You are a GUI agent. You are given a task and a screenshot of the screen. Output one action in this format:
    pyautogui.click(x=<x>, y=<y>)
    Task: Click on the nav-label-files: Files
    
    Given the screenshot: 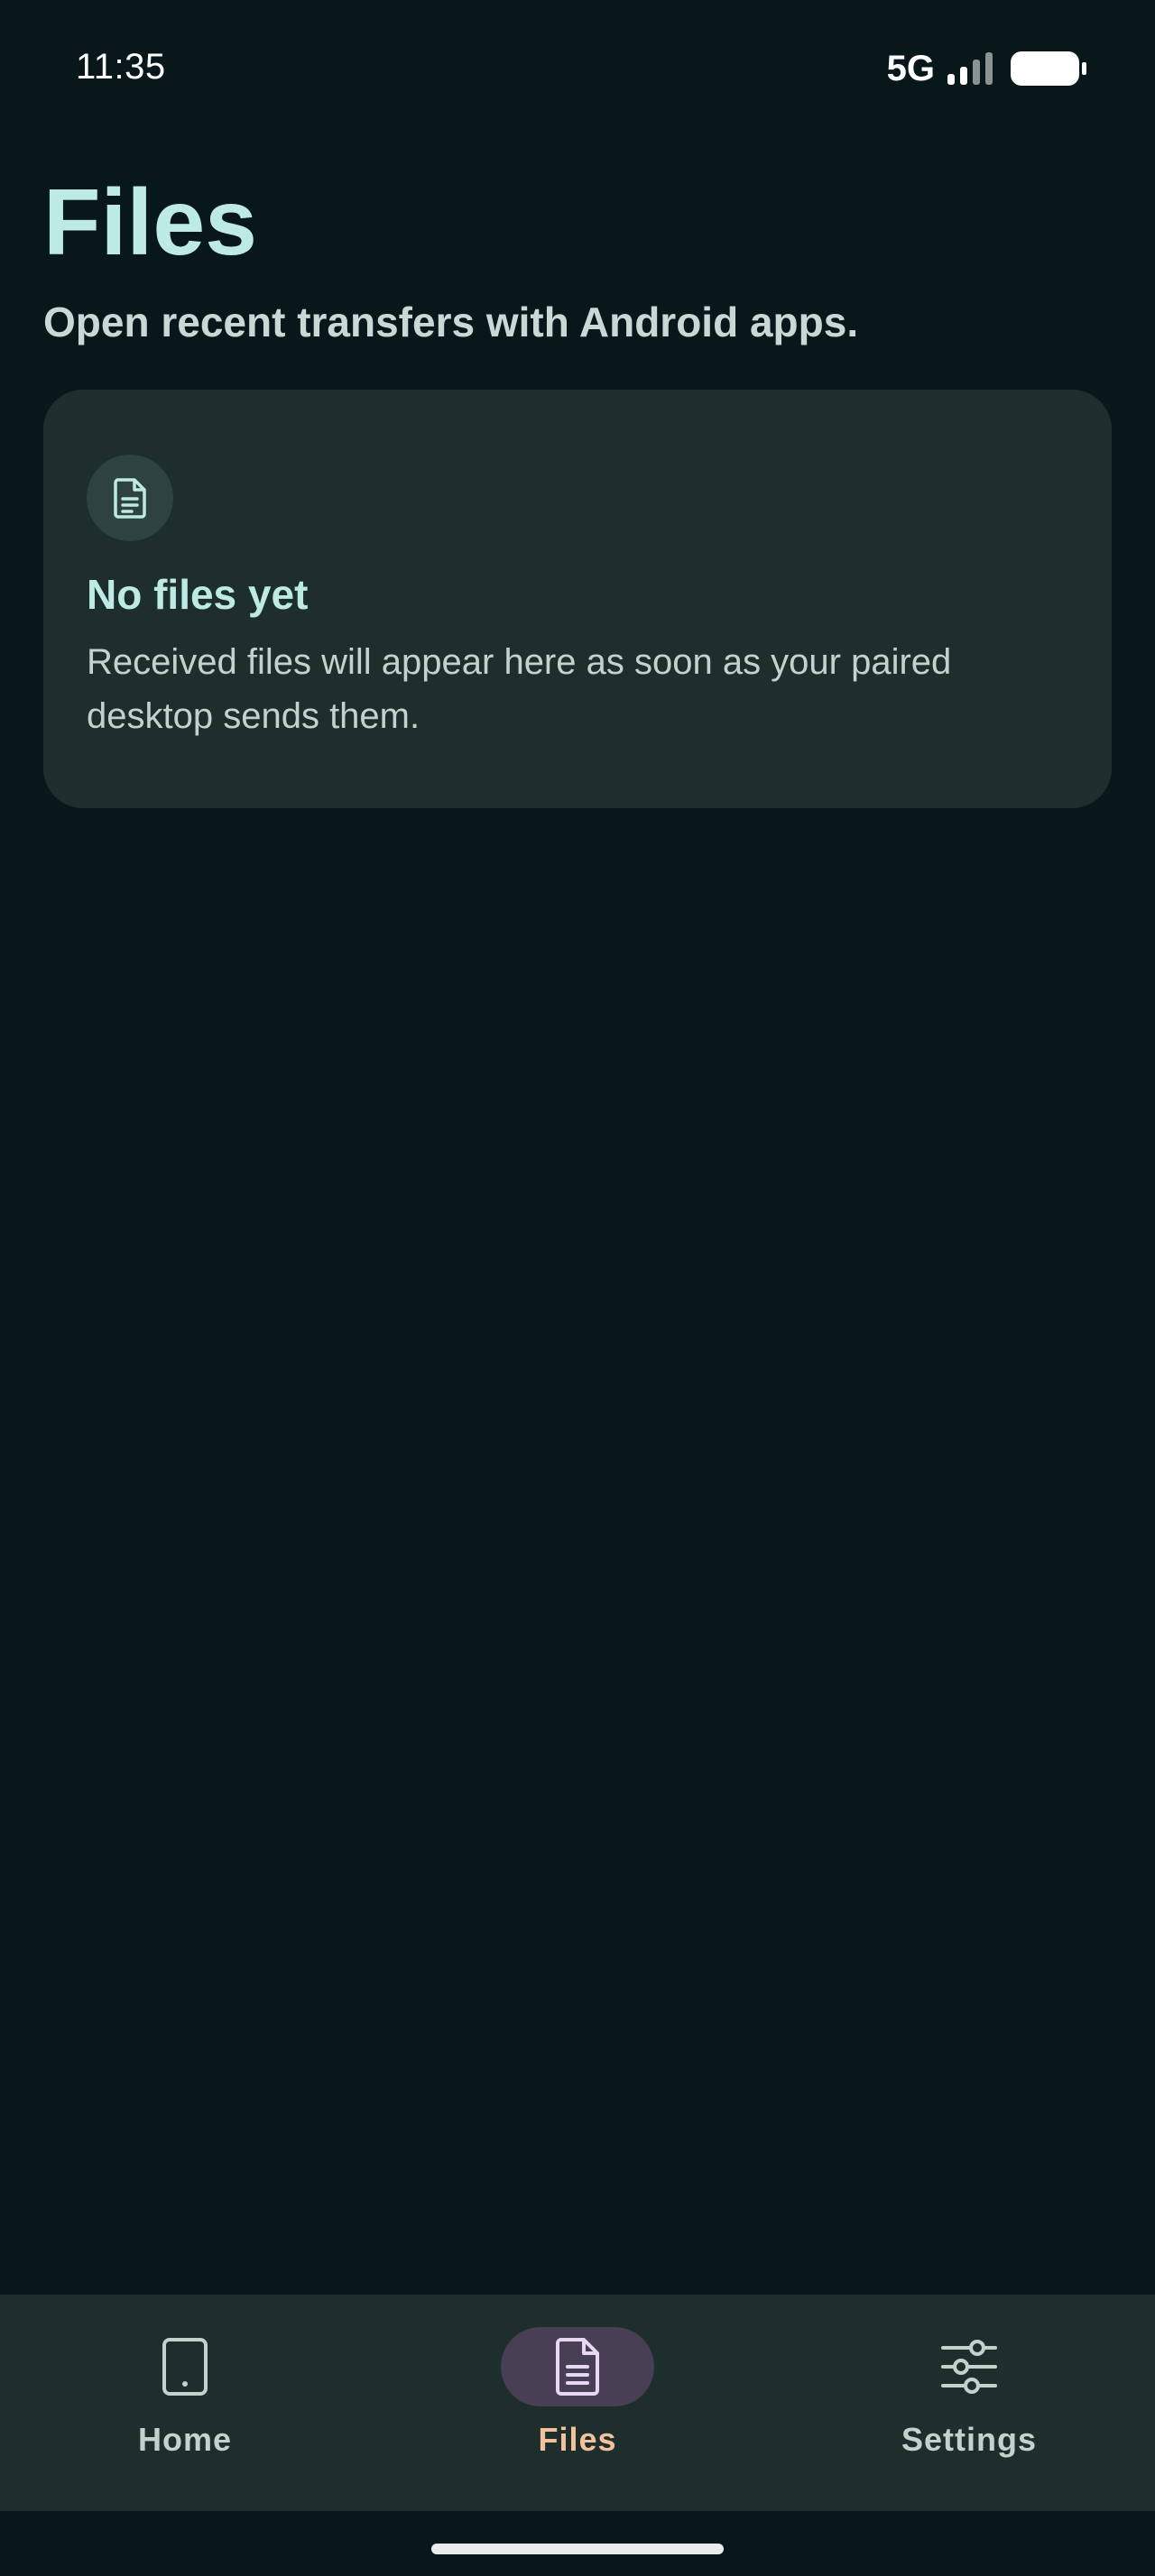 What is the action you would take?
    pyautogui.click(x=577, y=2439)
    